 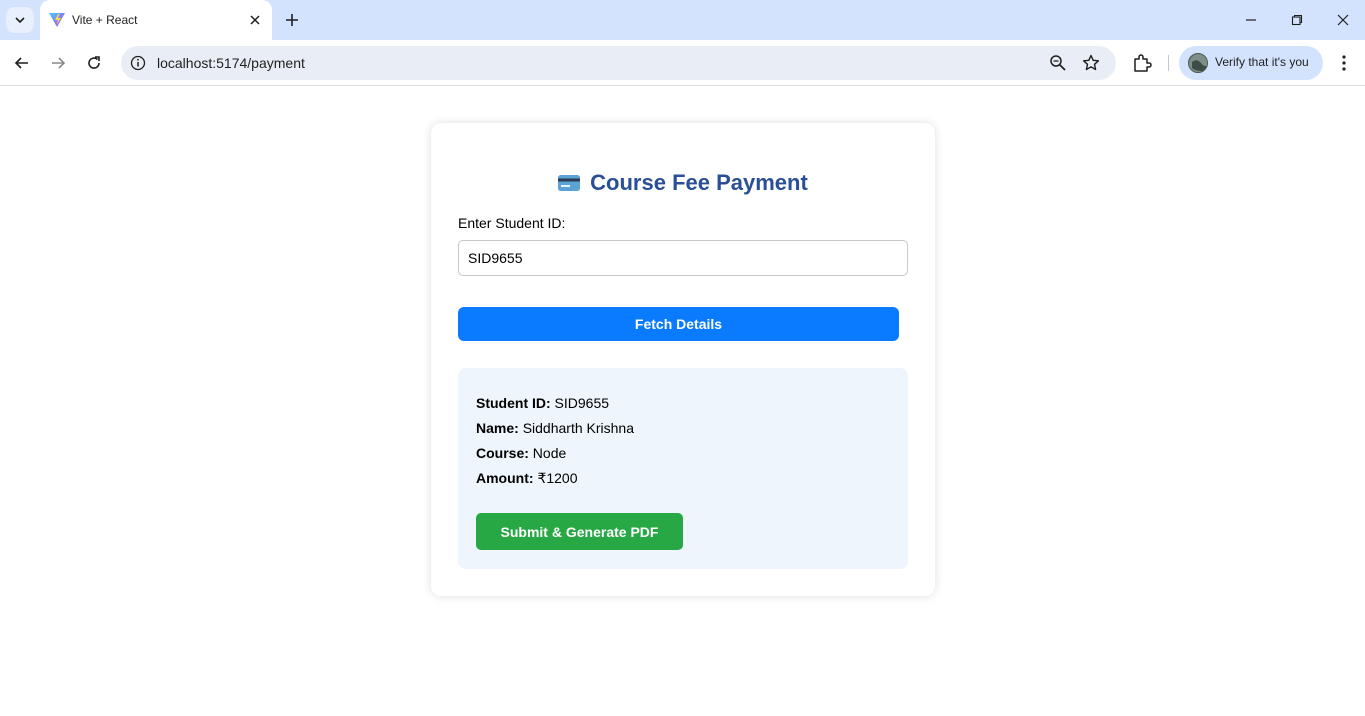 I want to click on bookmark-star-icon, so click(x=1091, y=63).